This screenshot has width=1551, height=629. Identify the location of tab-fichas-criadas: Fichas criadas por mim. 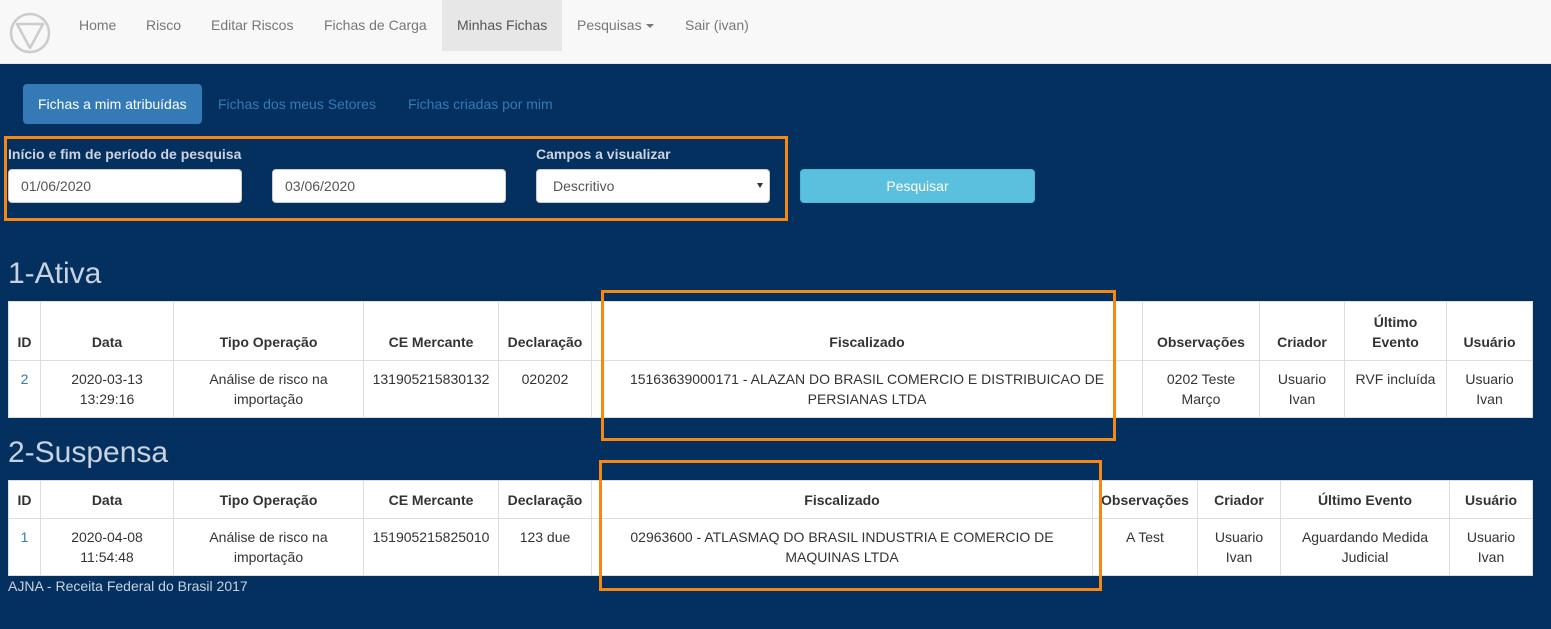
(480, 104).